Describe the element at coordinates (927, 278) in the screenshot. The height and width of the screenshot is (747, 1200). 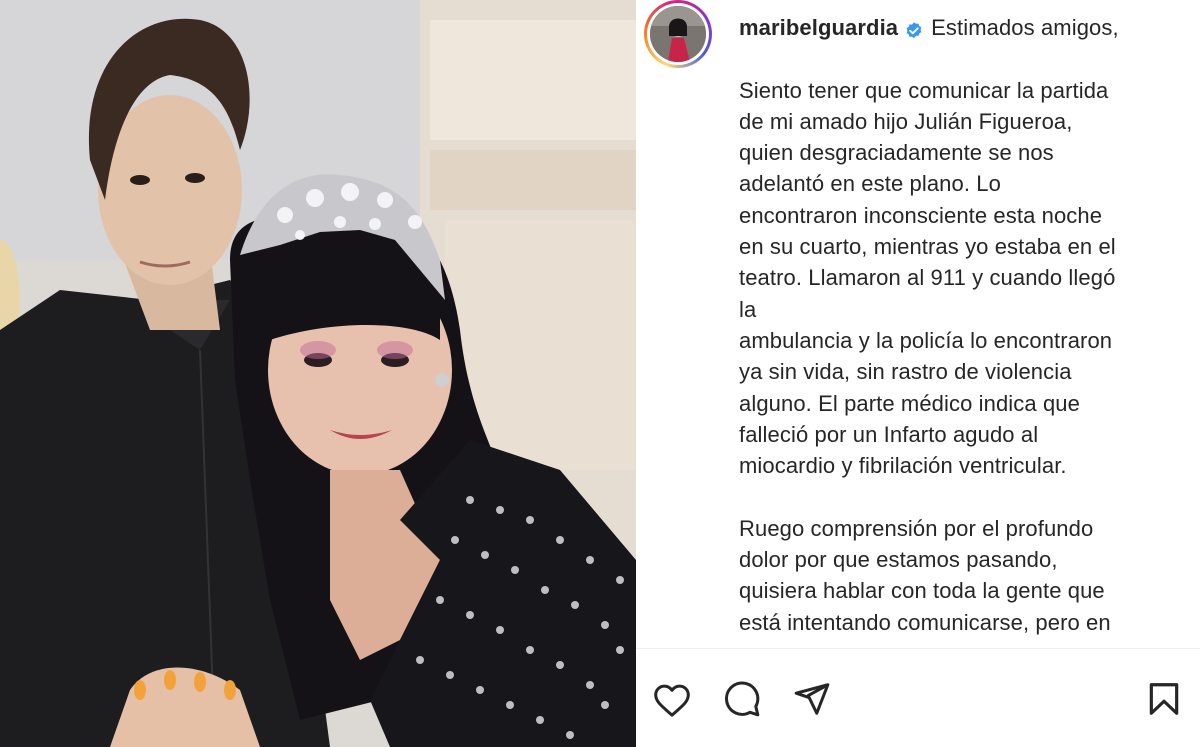
I see `caption-line: teatro. Llamaron al 911 y cuando llegó` at that location.